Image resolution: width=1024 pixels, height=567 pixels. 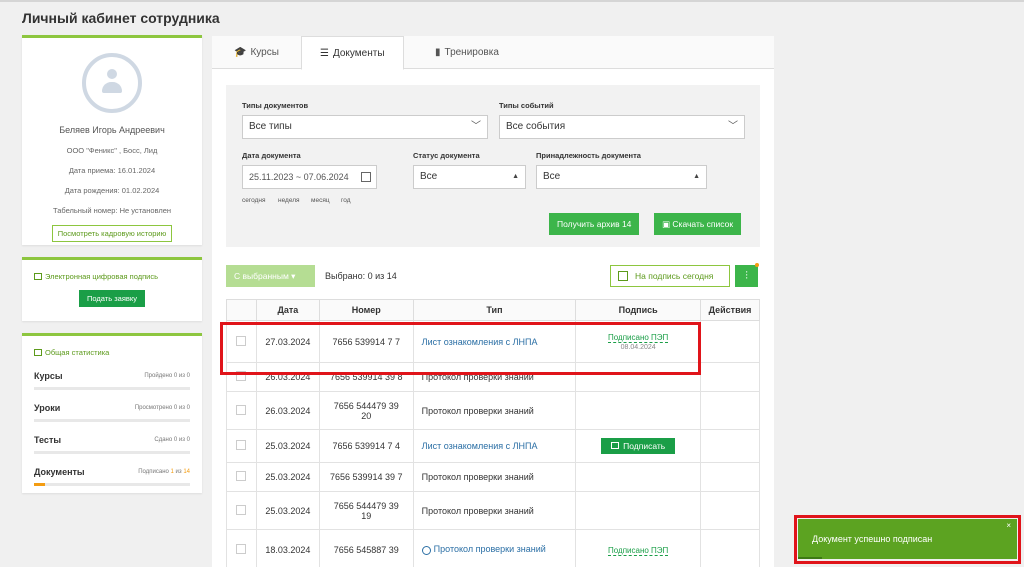 What do you see at coordinates (623, 276) in the screenshot?
I see `calendar-check-icon` at bounding box center [623, 276].